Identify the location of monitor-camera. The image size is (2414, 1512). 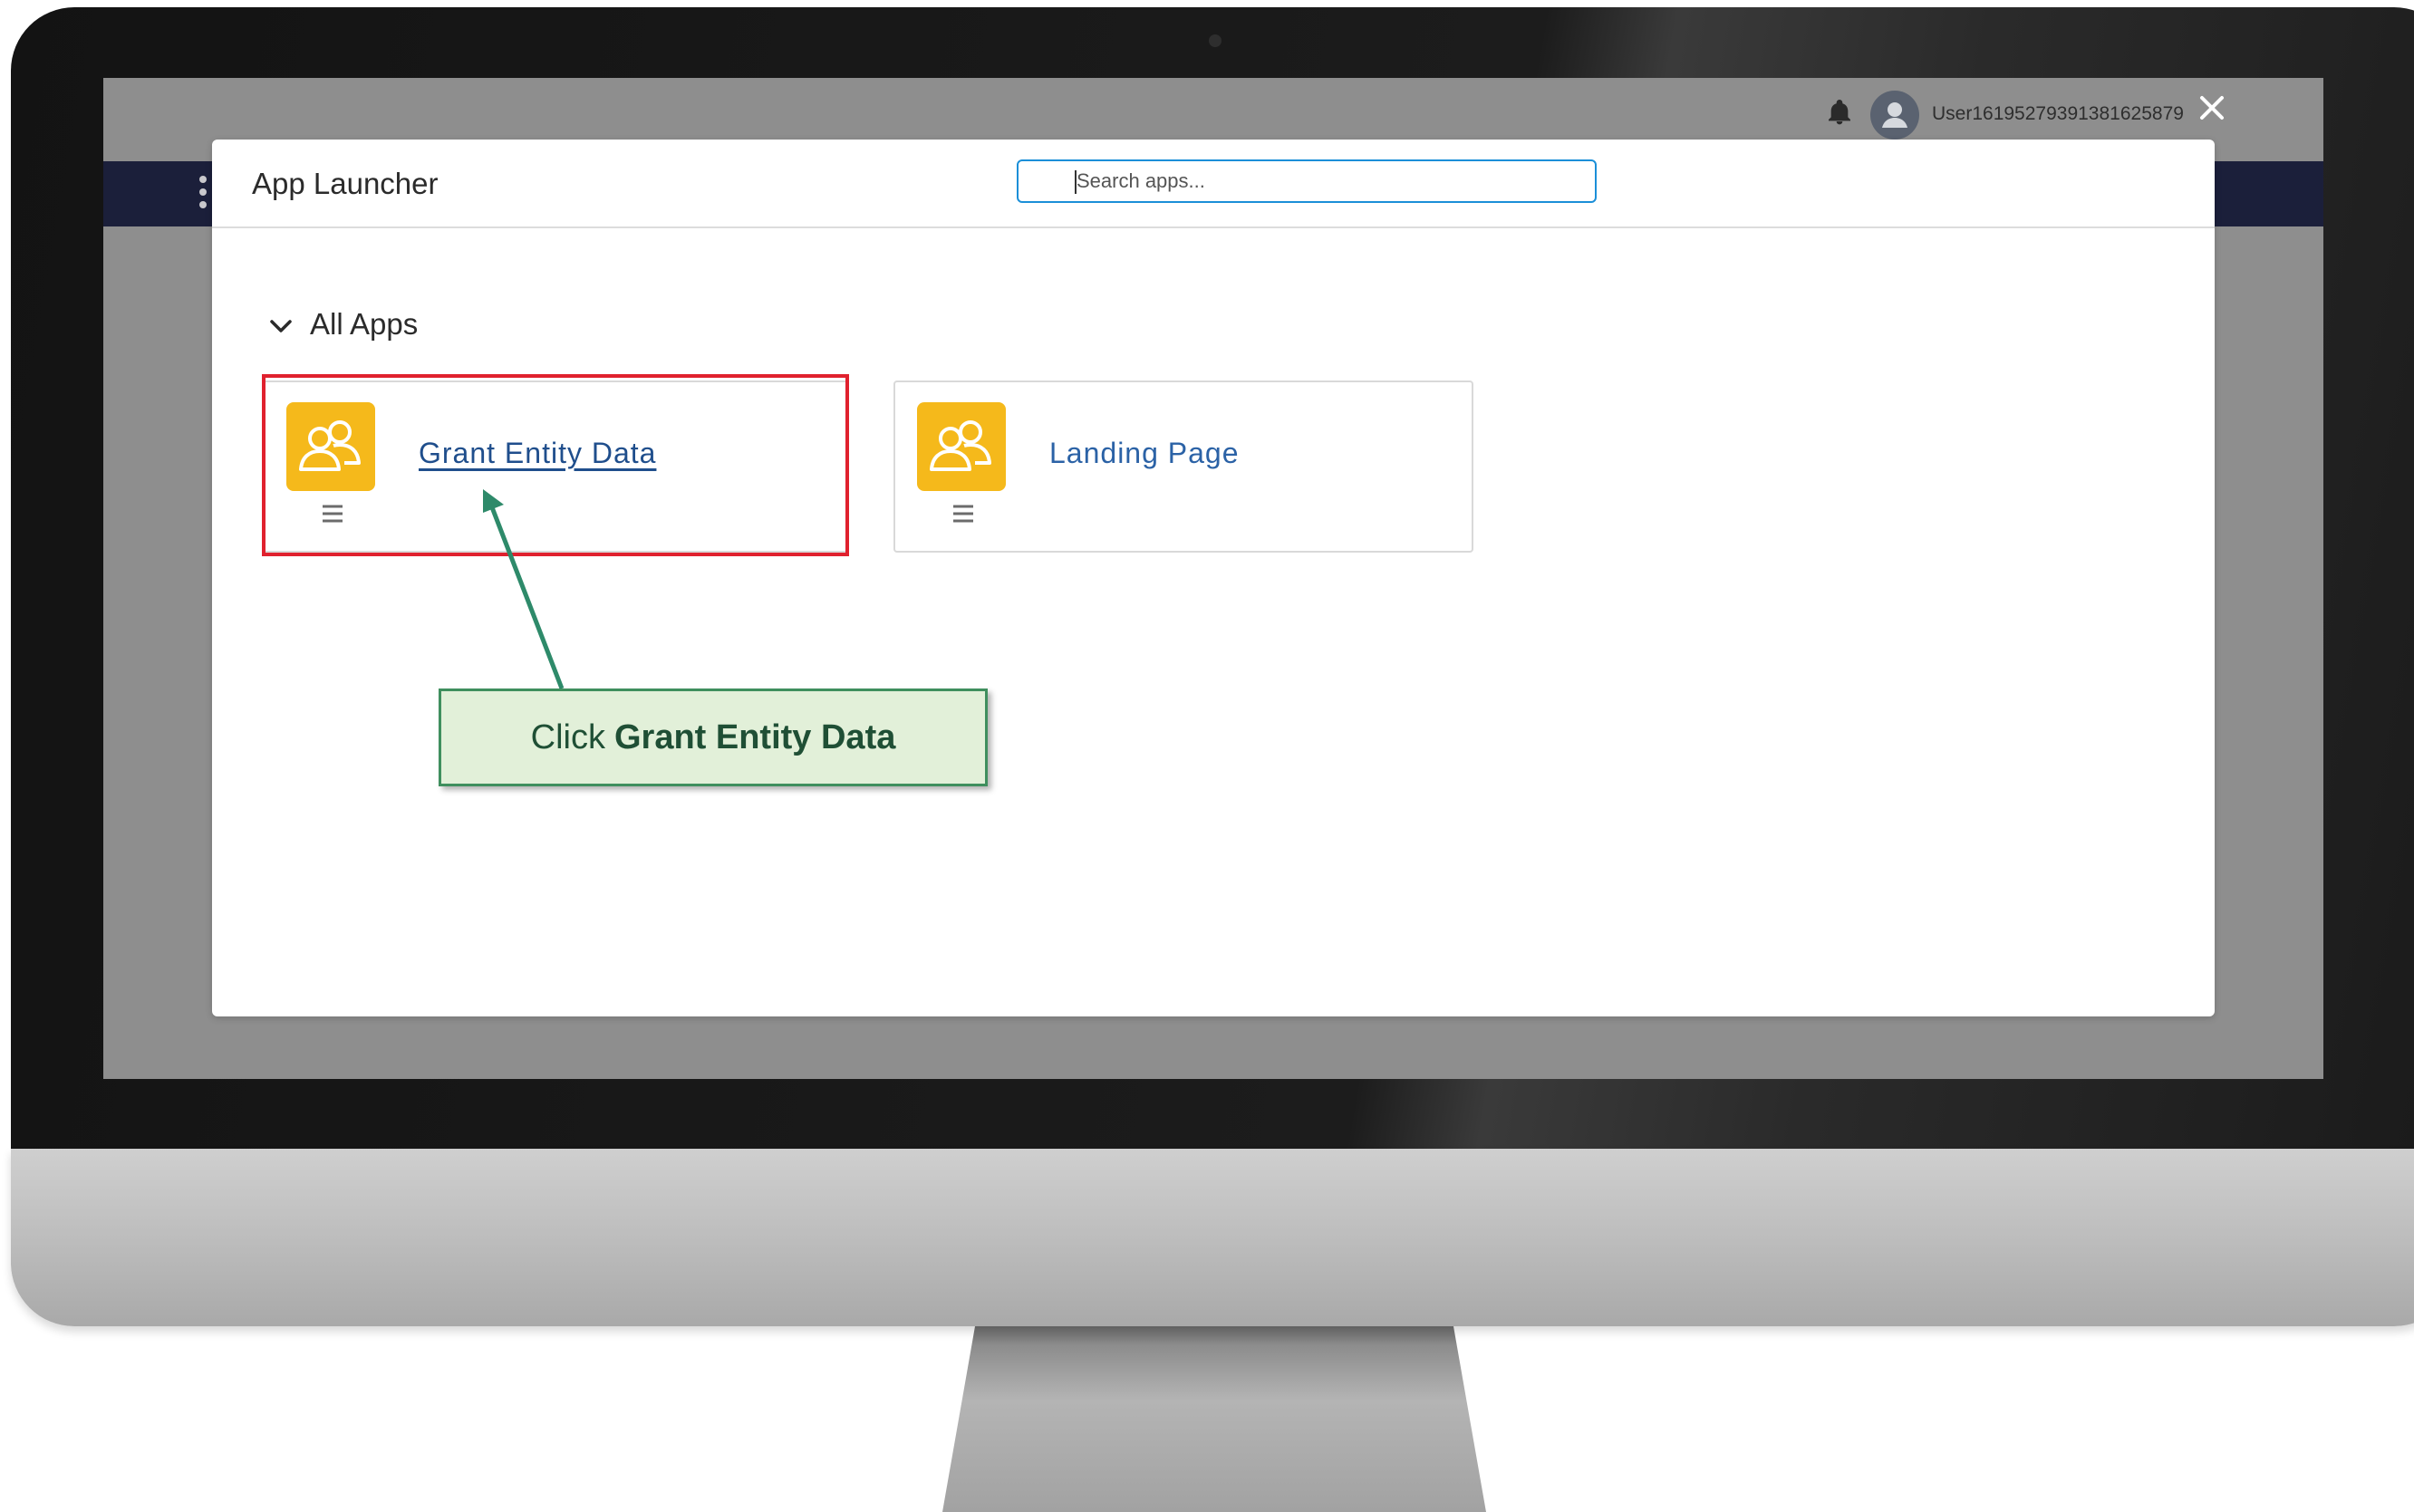
(1215, 40).